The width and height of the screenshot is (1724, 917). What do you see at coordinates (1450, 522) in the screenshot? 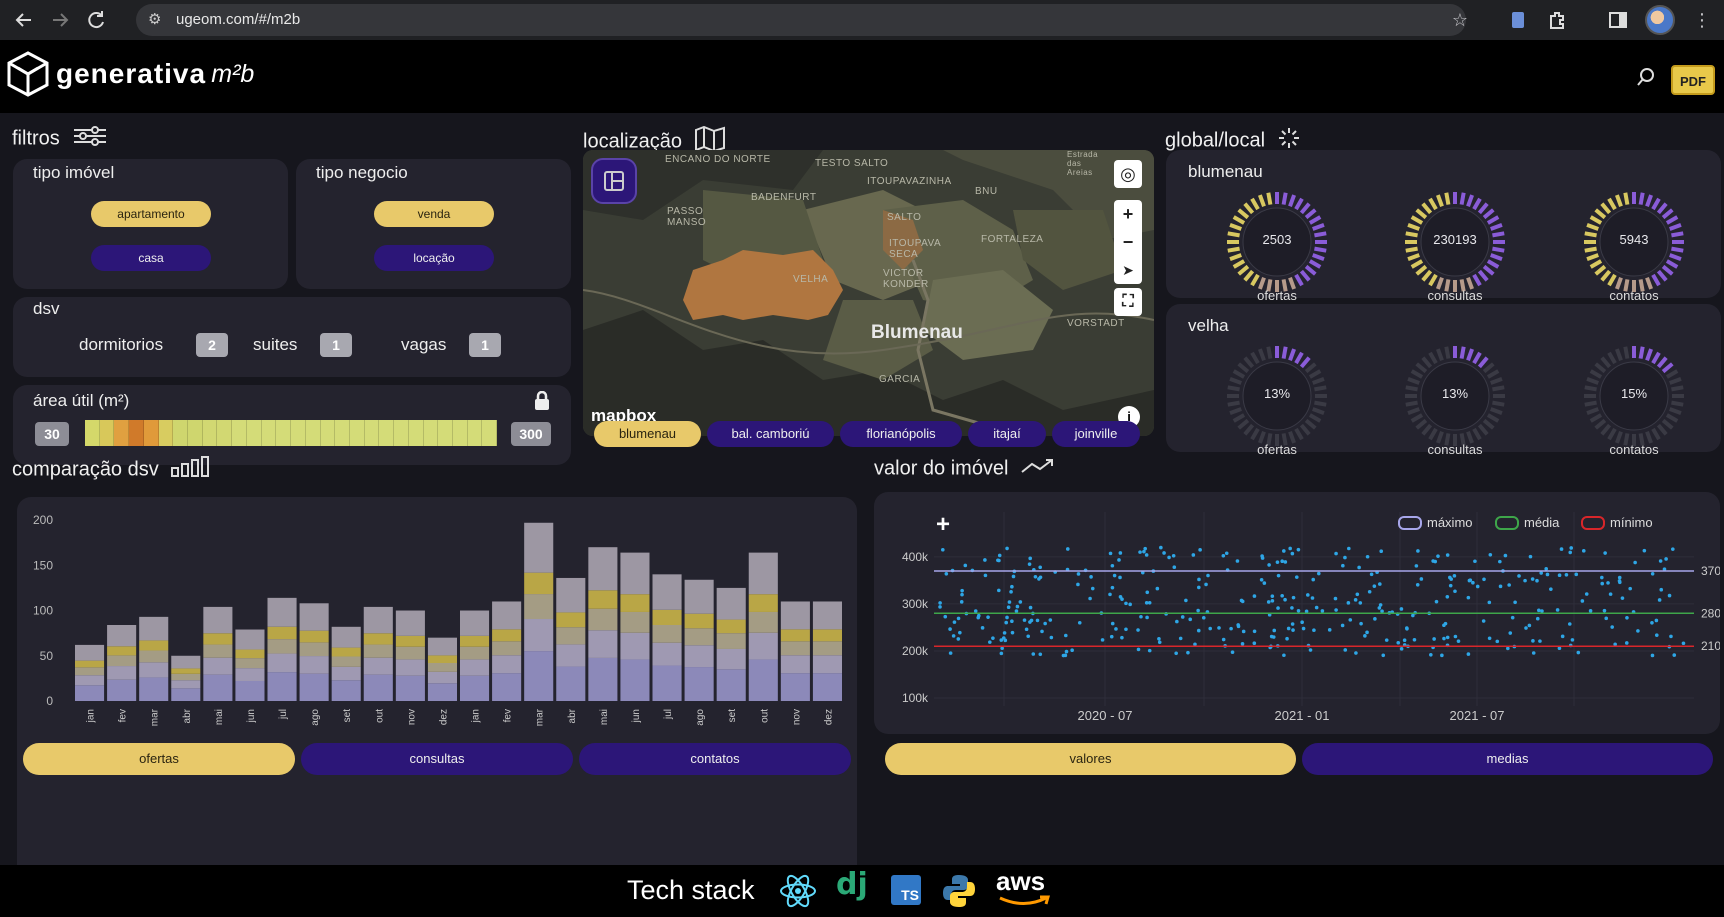
I see `legend-label: máximo` at bounding box center [1450, 522].